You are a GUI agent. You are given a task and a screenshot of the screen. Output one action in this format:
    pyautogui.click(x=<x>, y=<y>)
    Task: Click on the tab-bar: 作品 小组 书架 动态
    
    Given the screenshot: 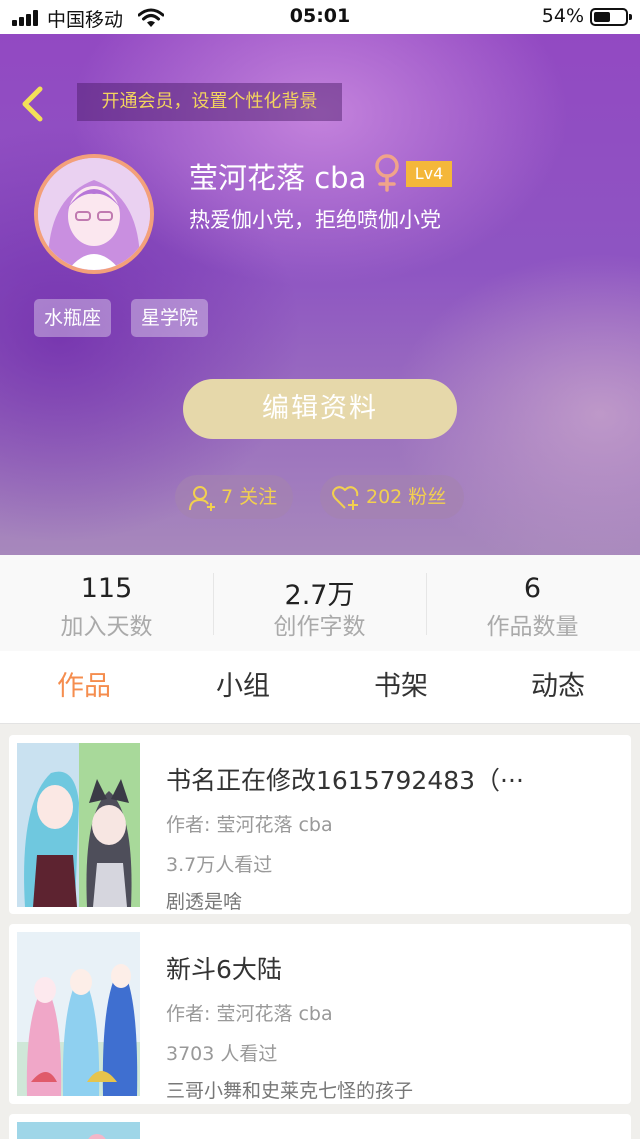 What is the action you would take?
    pyautogui.click(x=320, y=687)
    